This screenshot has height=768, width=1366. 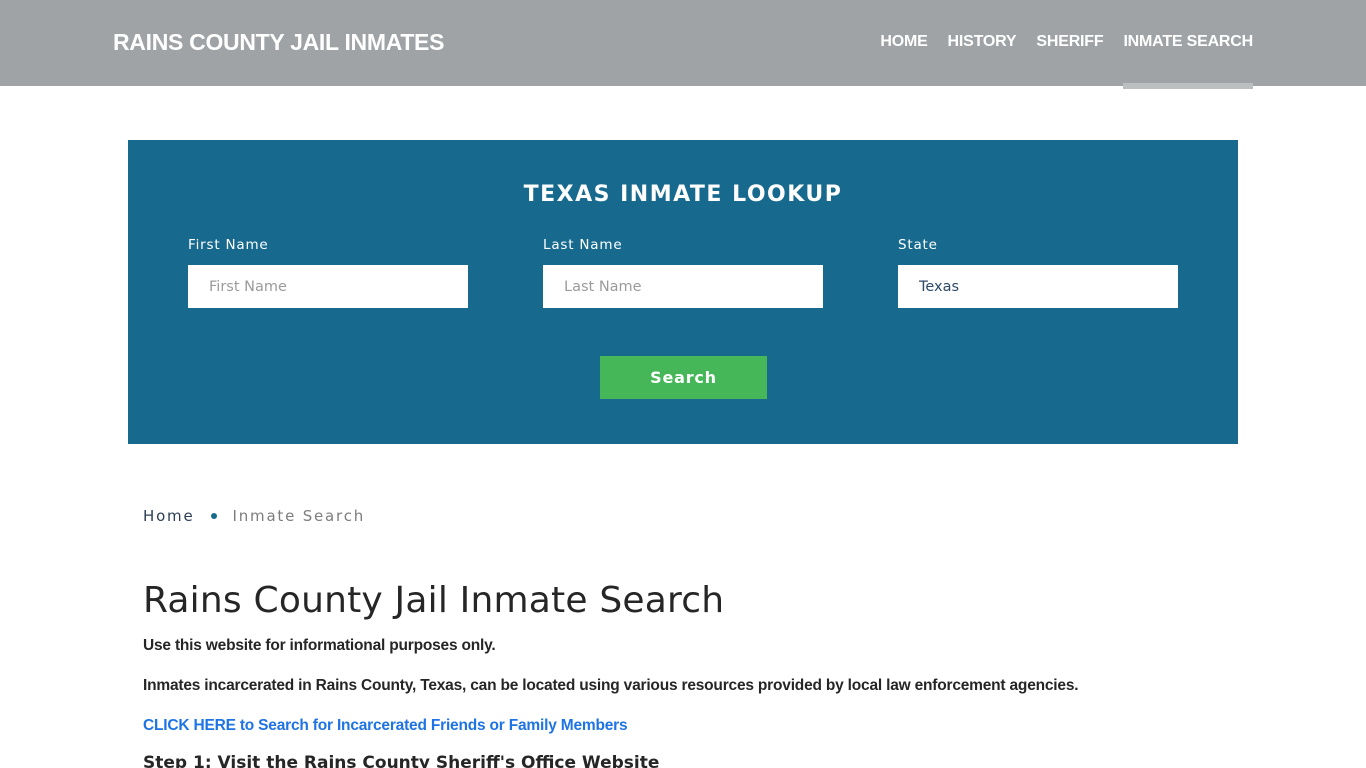 What do you see at coordinates (1056, 61) in the screenshot?
I see `main-nav: HOME HISTORY SHERIFF INMATE SEARCH` at bounding box center [1056, 61].